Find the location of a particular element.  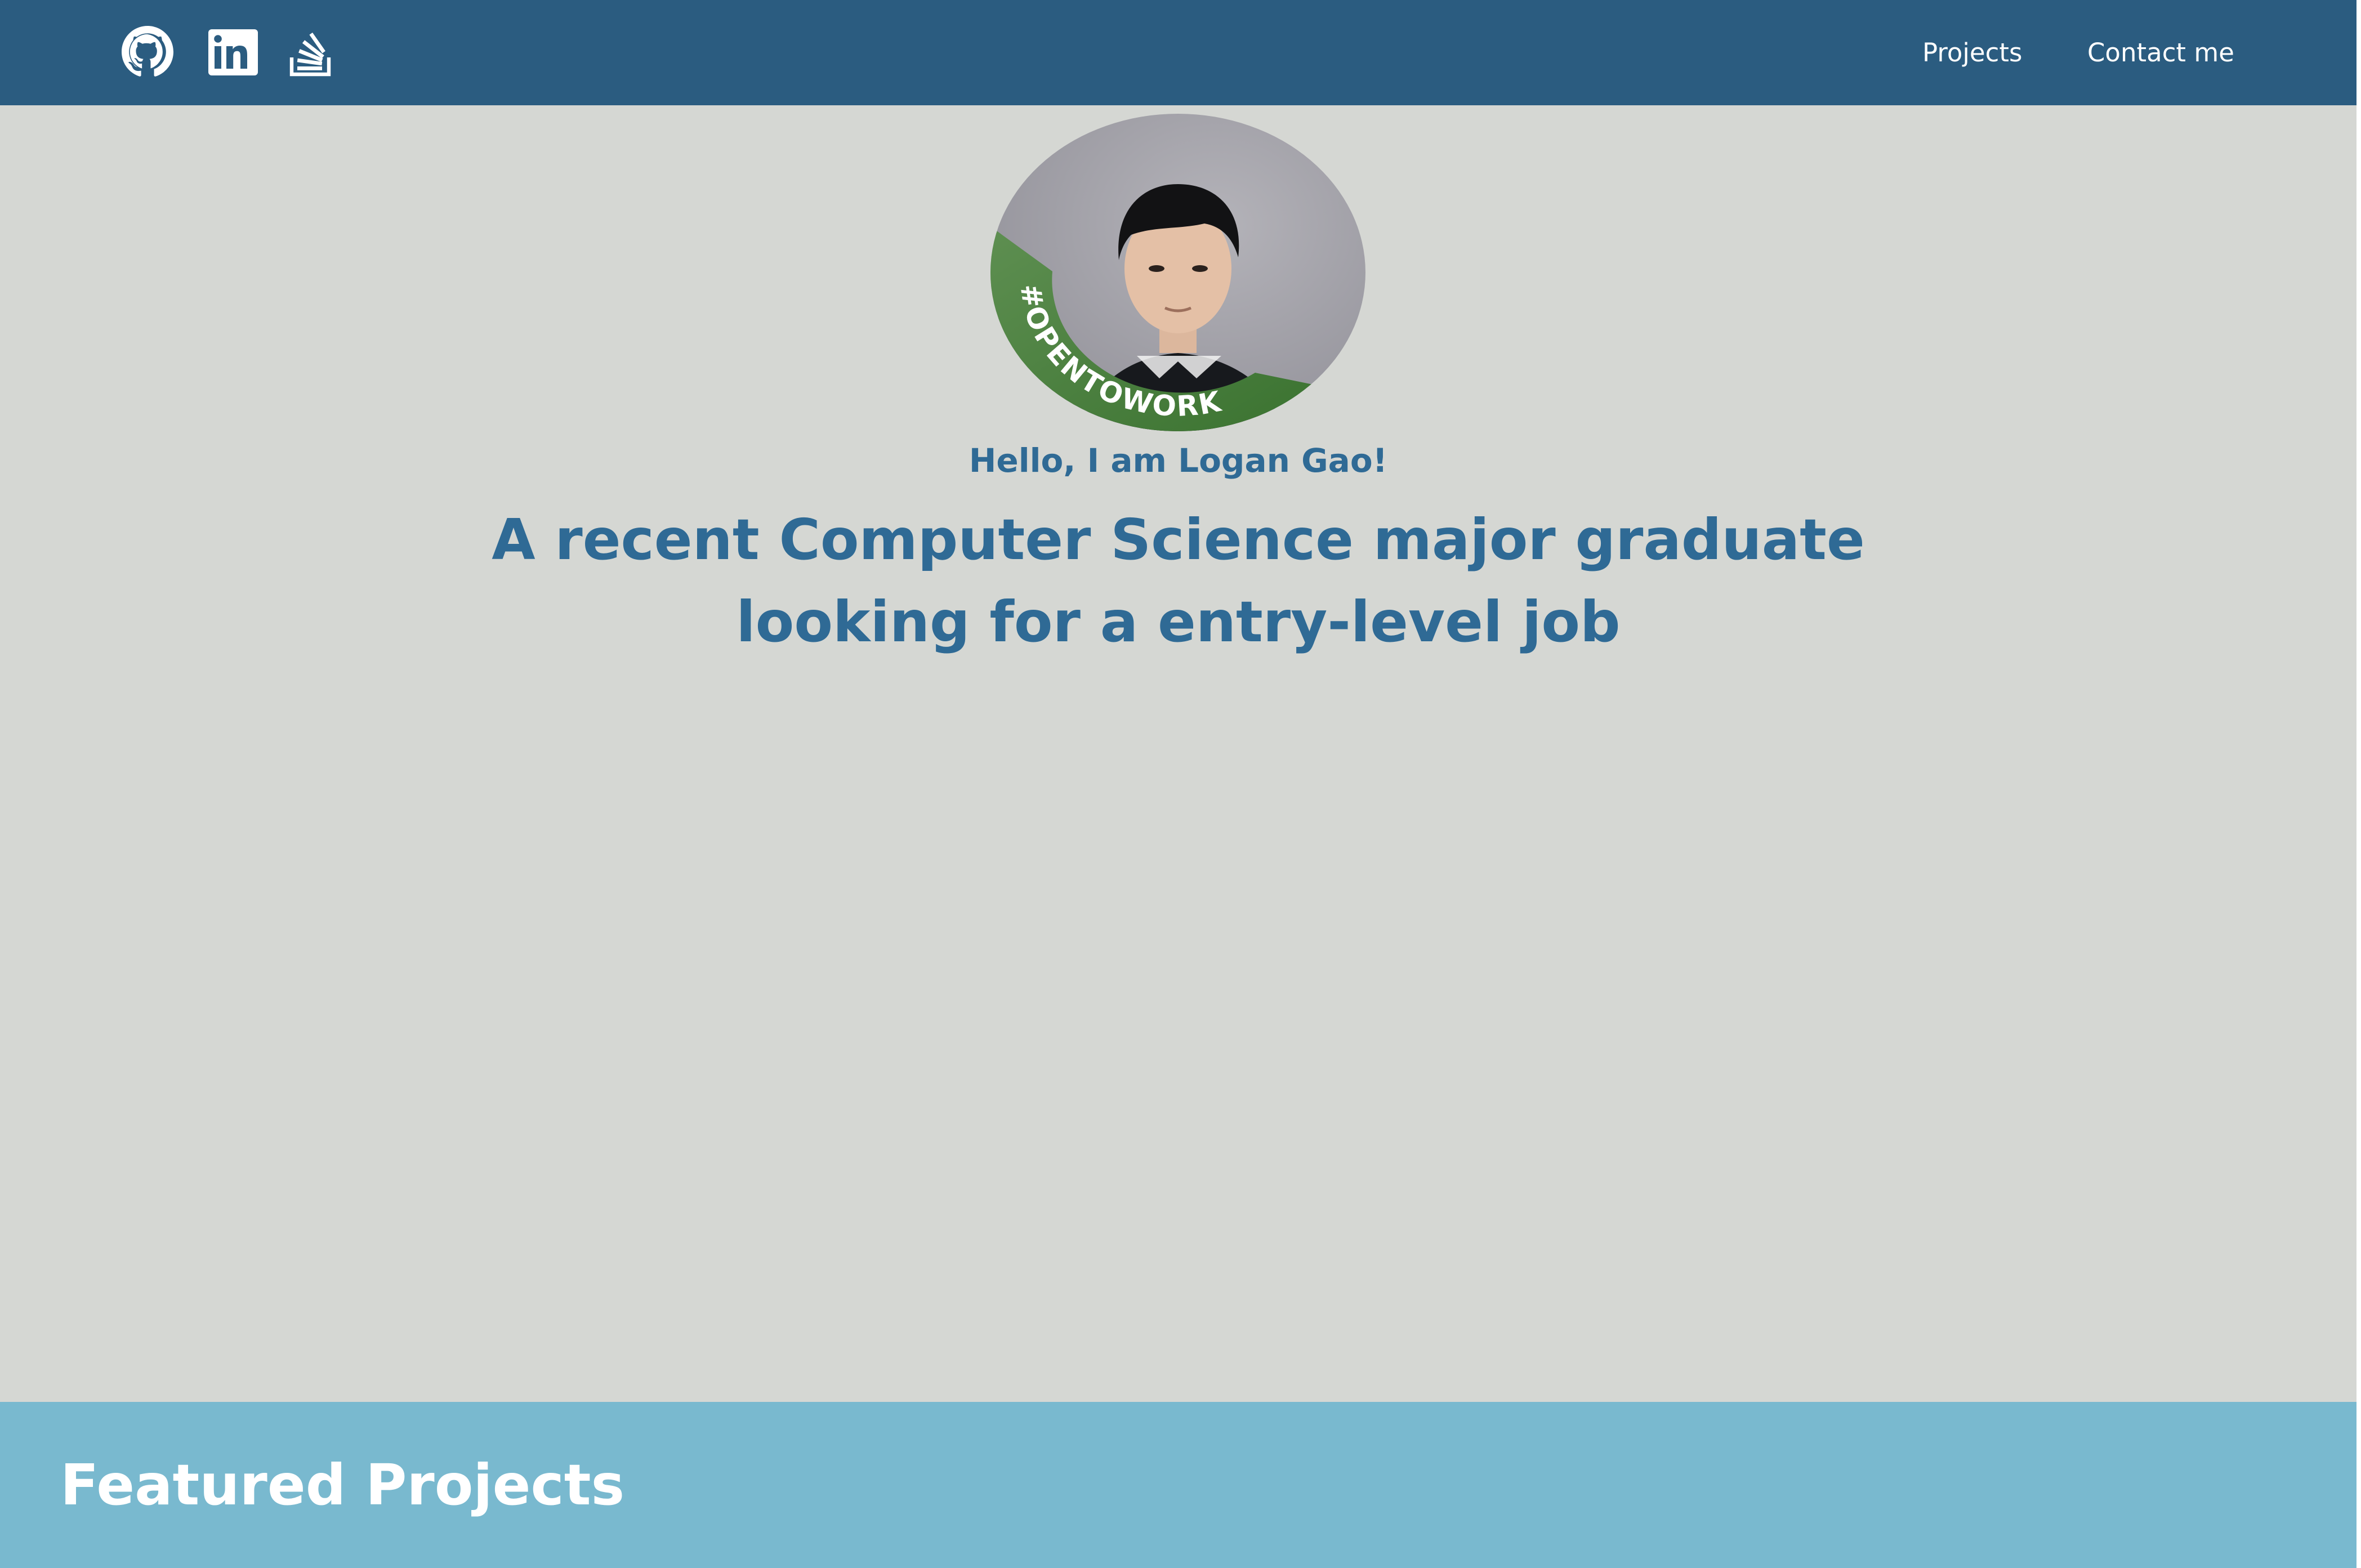

nav-contact: Contact me is located at coordinates (2160, 52).